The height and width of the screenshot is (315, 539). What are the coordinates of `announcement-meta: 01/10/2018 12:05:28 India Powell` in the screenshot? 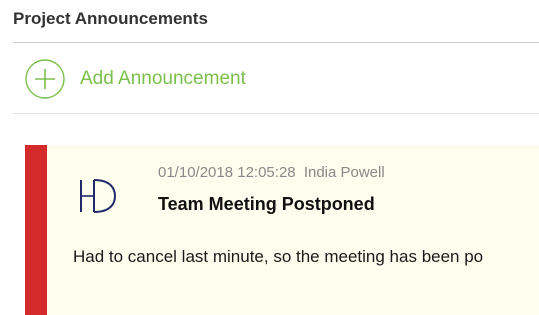 It's located at (271, 172).